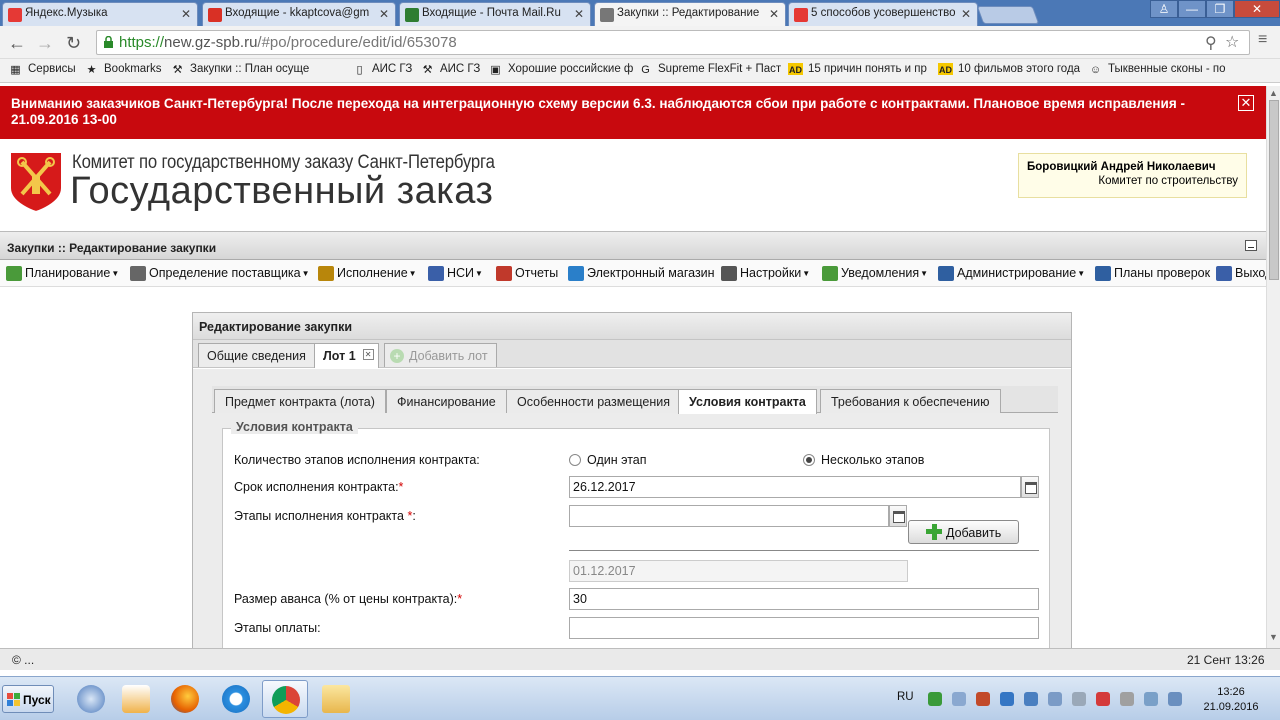  Describe the element at coordinates (367, 273) in the screenshot. I see `menu-item: Исполнение▼` at that location.